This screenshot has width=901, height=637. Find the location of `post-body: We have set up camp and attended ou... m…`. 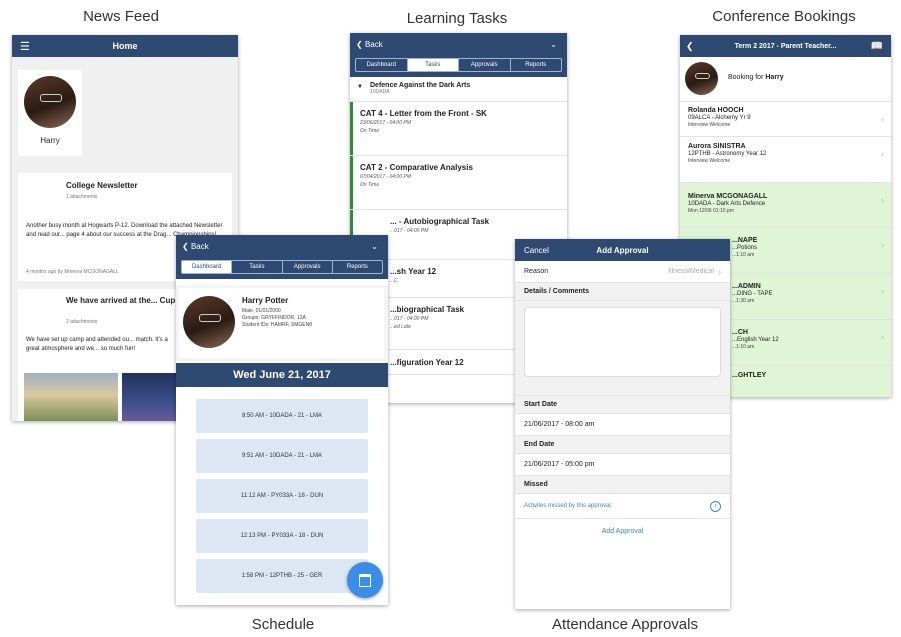

post-body: We have set up camp and attended ou... m… is located at coordinates (97, 344).